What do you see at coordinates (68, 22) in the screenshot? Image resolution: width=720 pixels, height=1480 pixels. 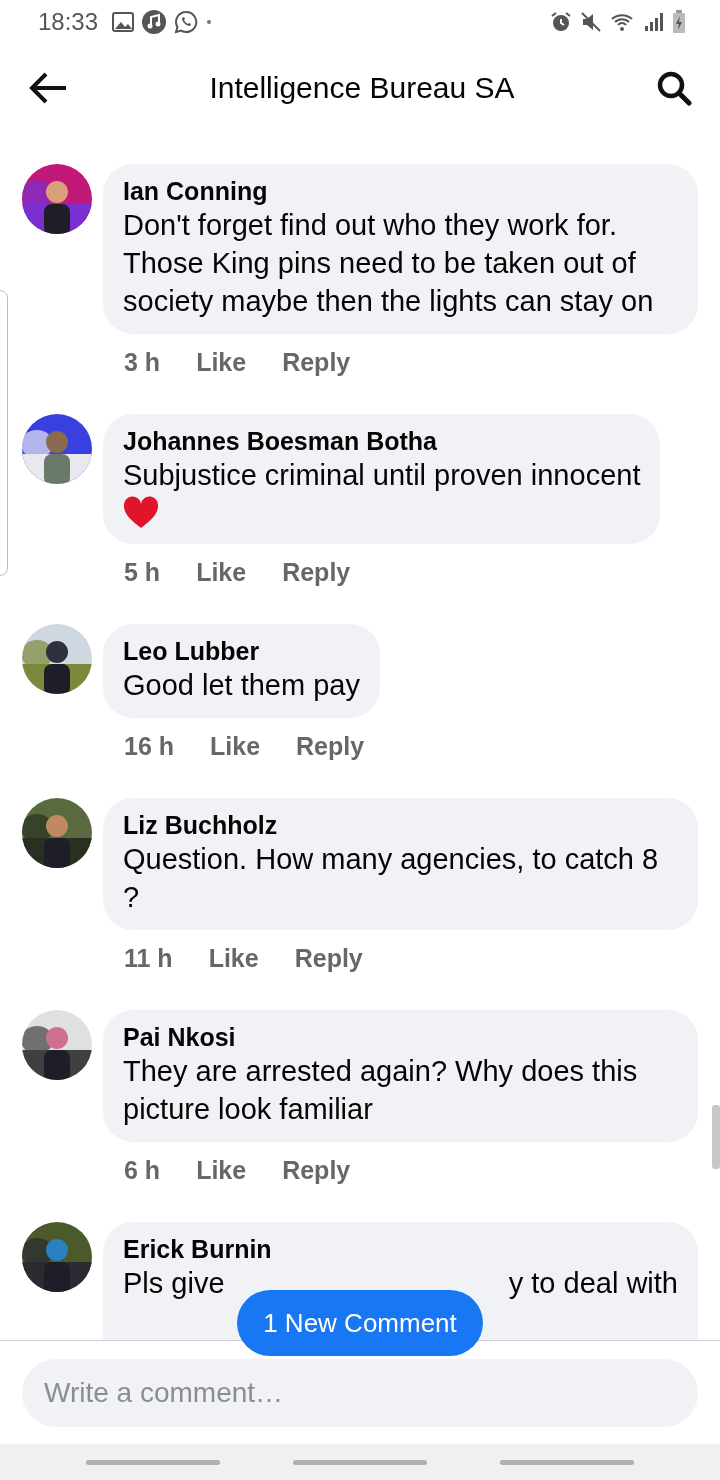 I see `status-time: 18:33` at bounding box center [68, 22].